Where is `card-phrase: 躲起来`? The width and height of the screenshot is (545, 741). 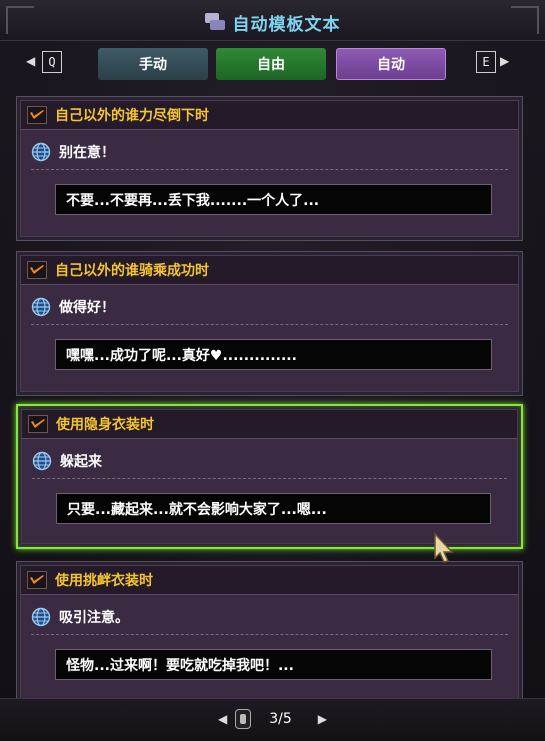 card-phrase: 躲起来 is located at coordinates (81, 462).